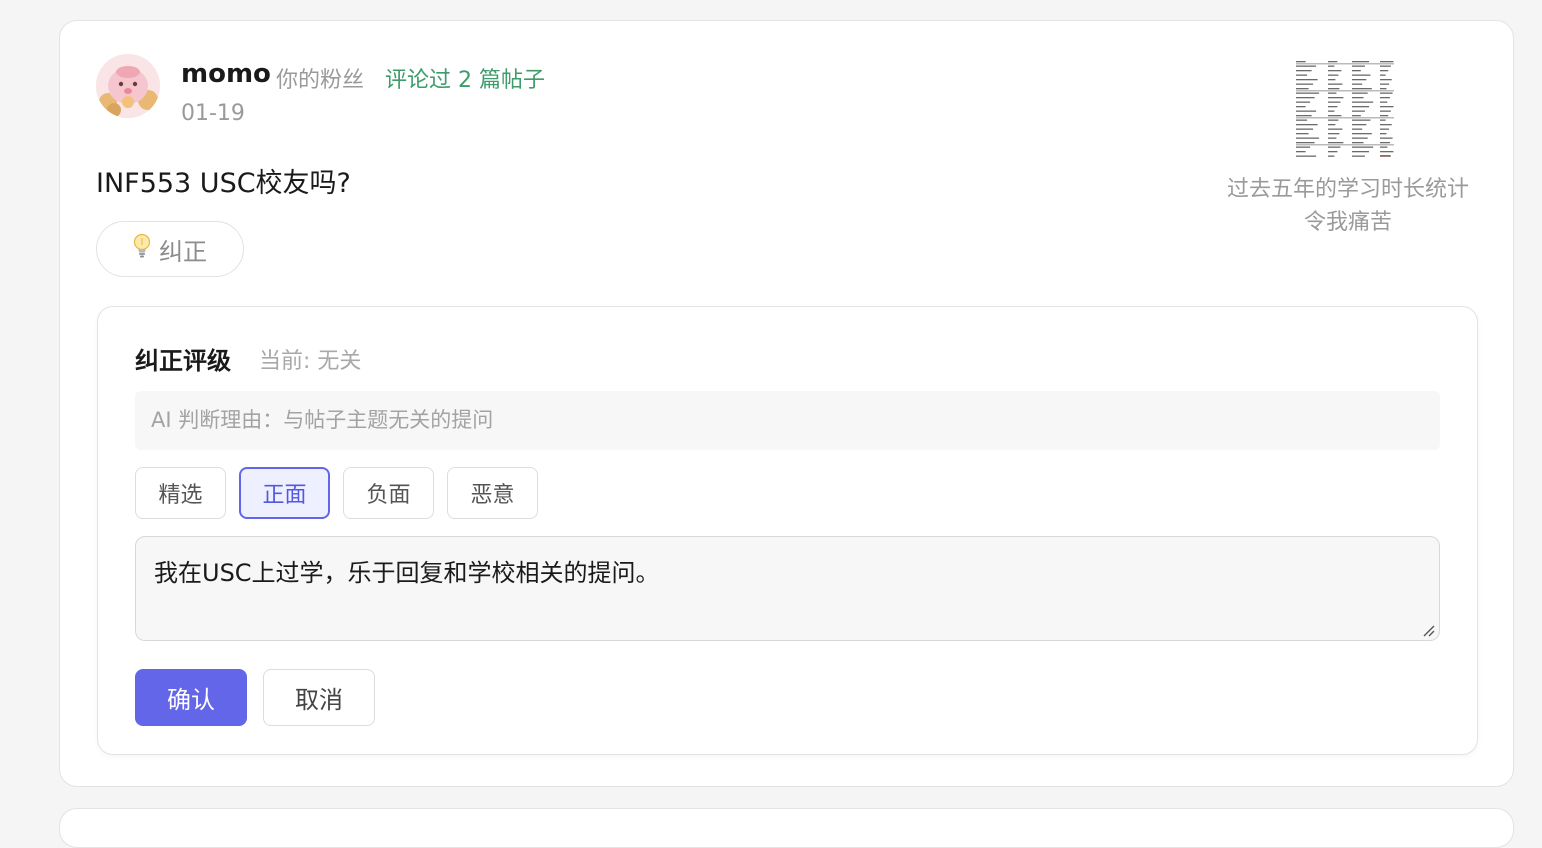 The image size is (1542, 848). Describe the element at coordinates (319, 697) in the screenshot. I see `cancel-button: 取消` at that location.